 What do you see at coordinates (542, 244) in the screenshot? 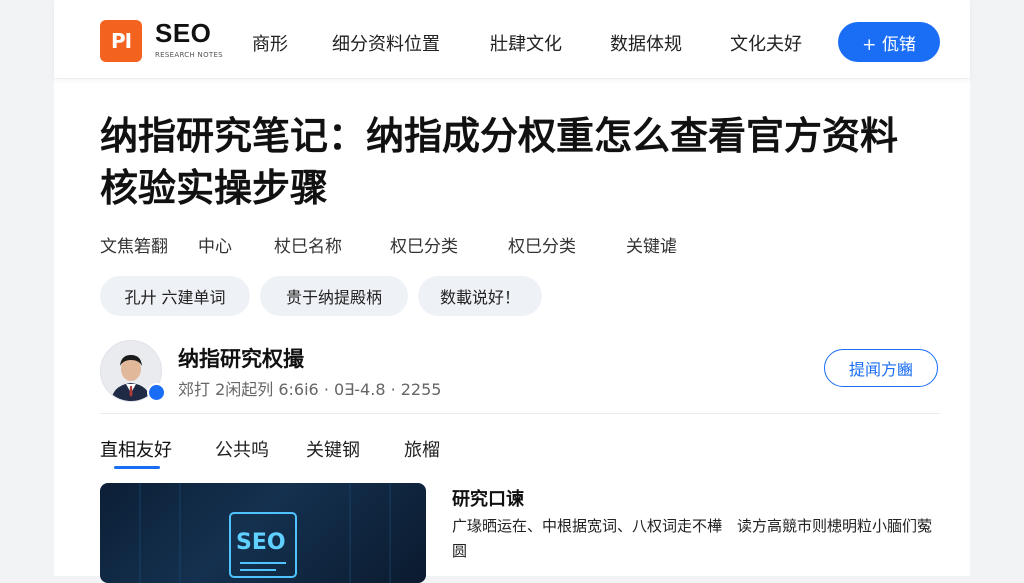
I see `meta-item-5: 权巳分类` at bounding box center [542, 244].